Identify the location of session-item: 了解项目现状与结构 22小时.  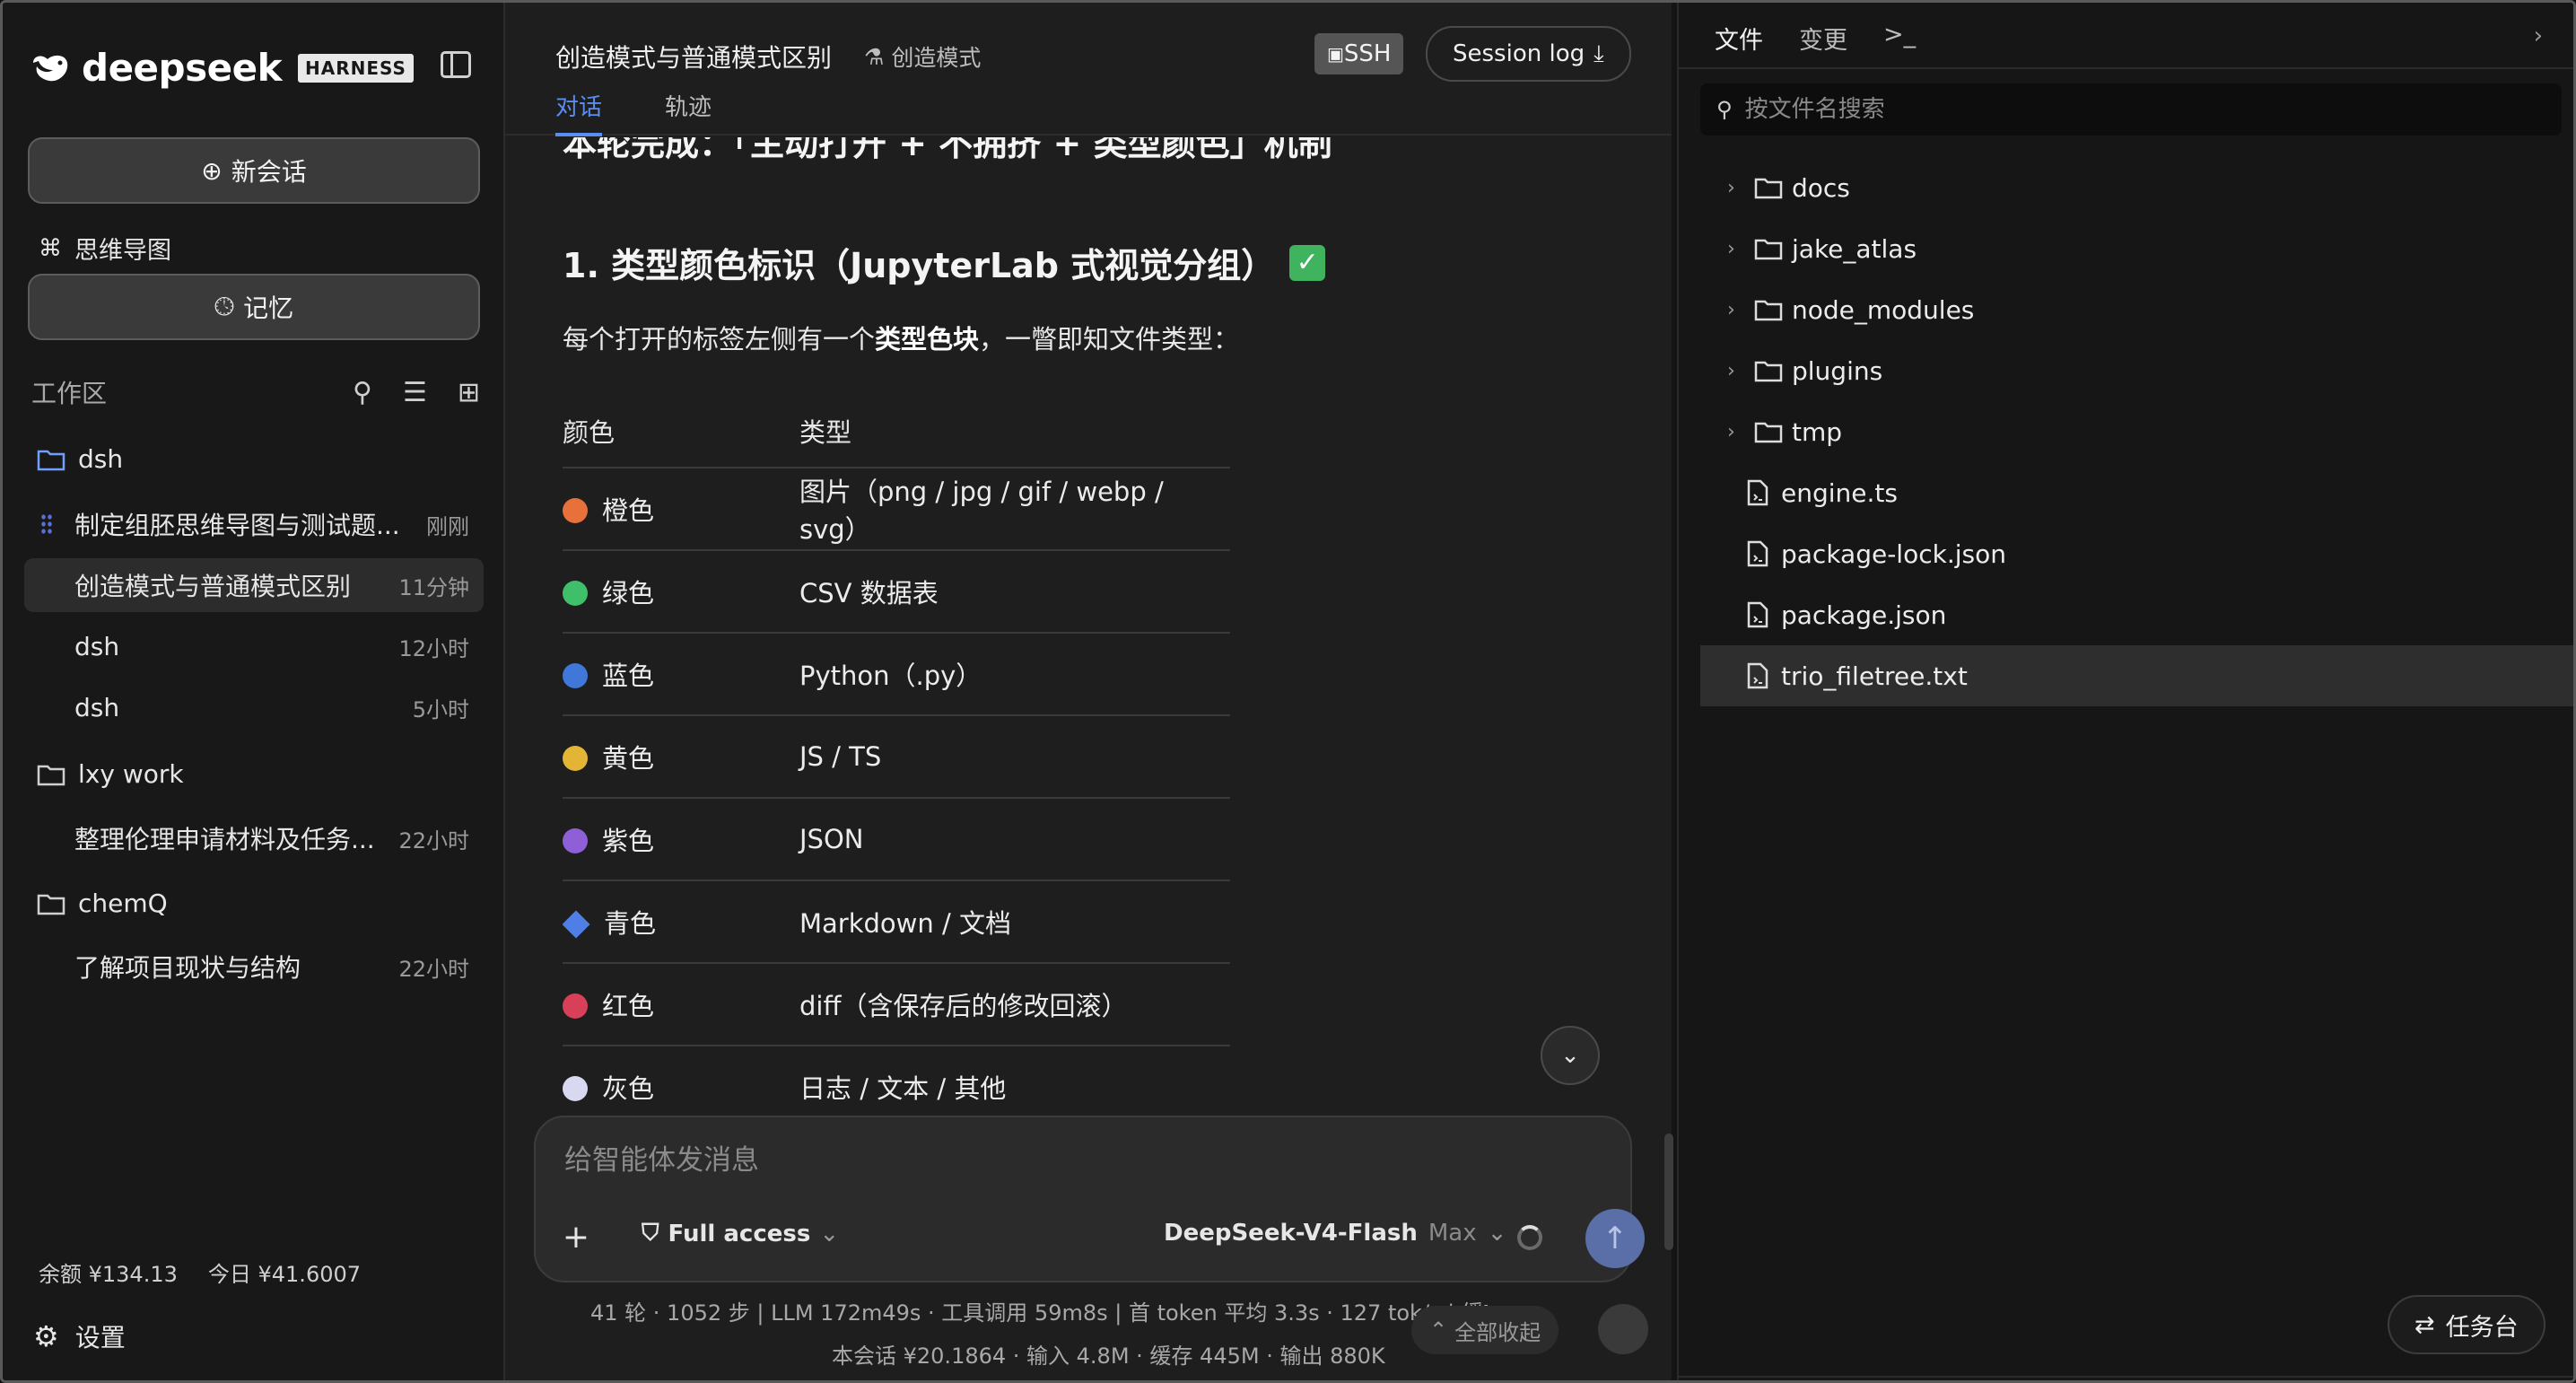
(254, 967).